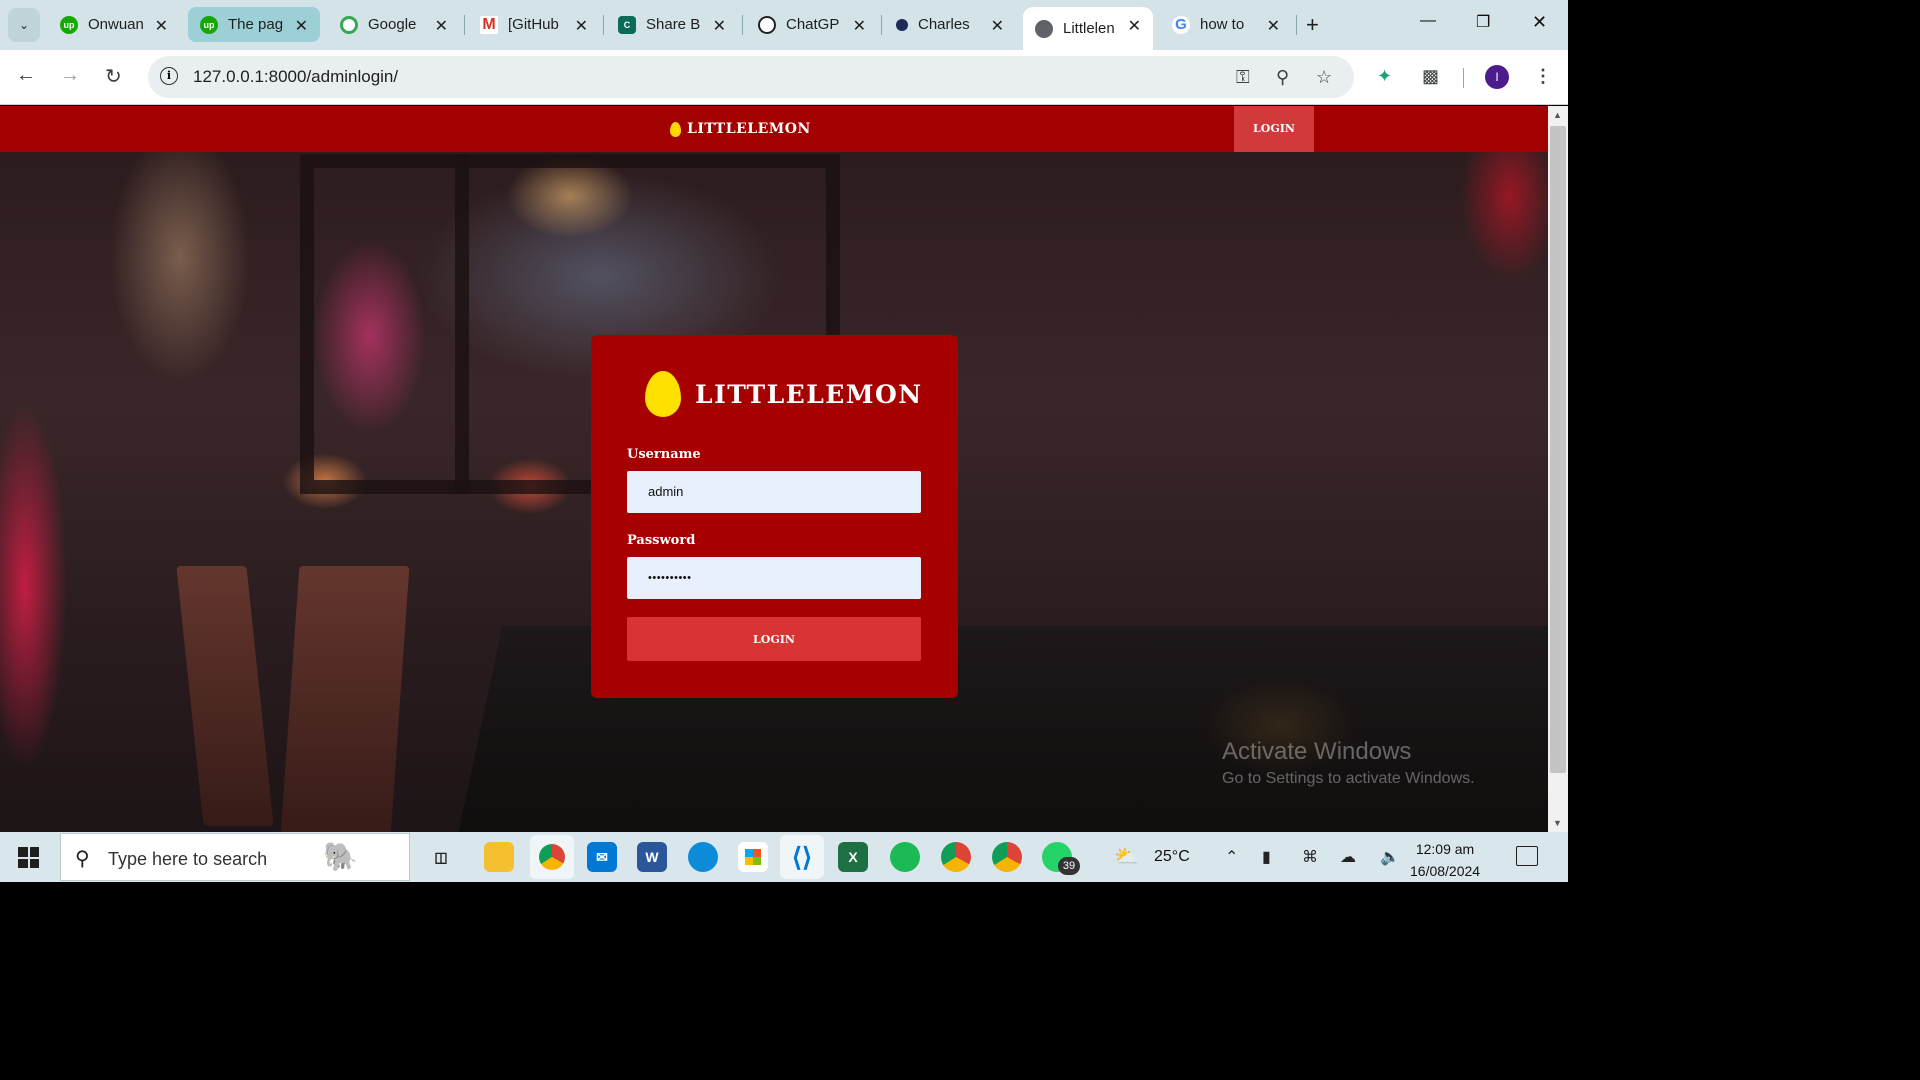 The width and height of the screenshot is (1920, 1080). What do you see at coordinates (235, 857) in the screenshot?
I see `taskbar-search-box: ⚲ Type here to search 🐘` at bounding box center [235, 857].